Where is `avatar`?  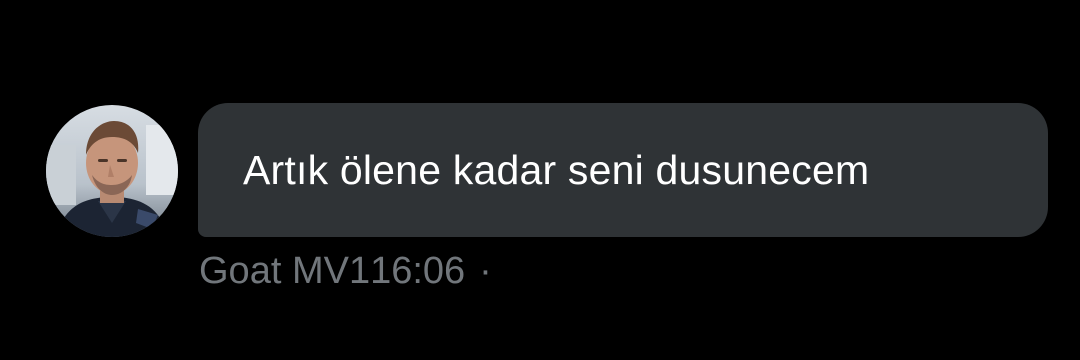
avatar is located at coordinates (112, 171).